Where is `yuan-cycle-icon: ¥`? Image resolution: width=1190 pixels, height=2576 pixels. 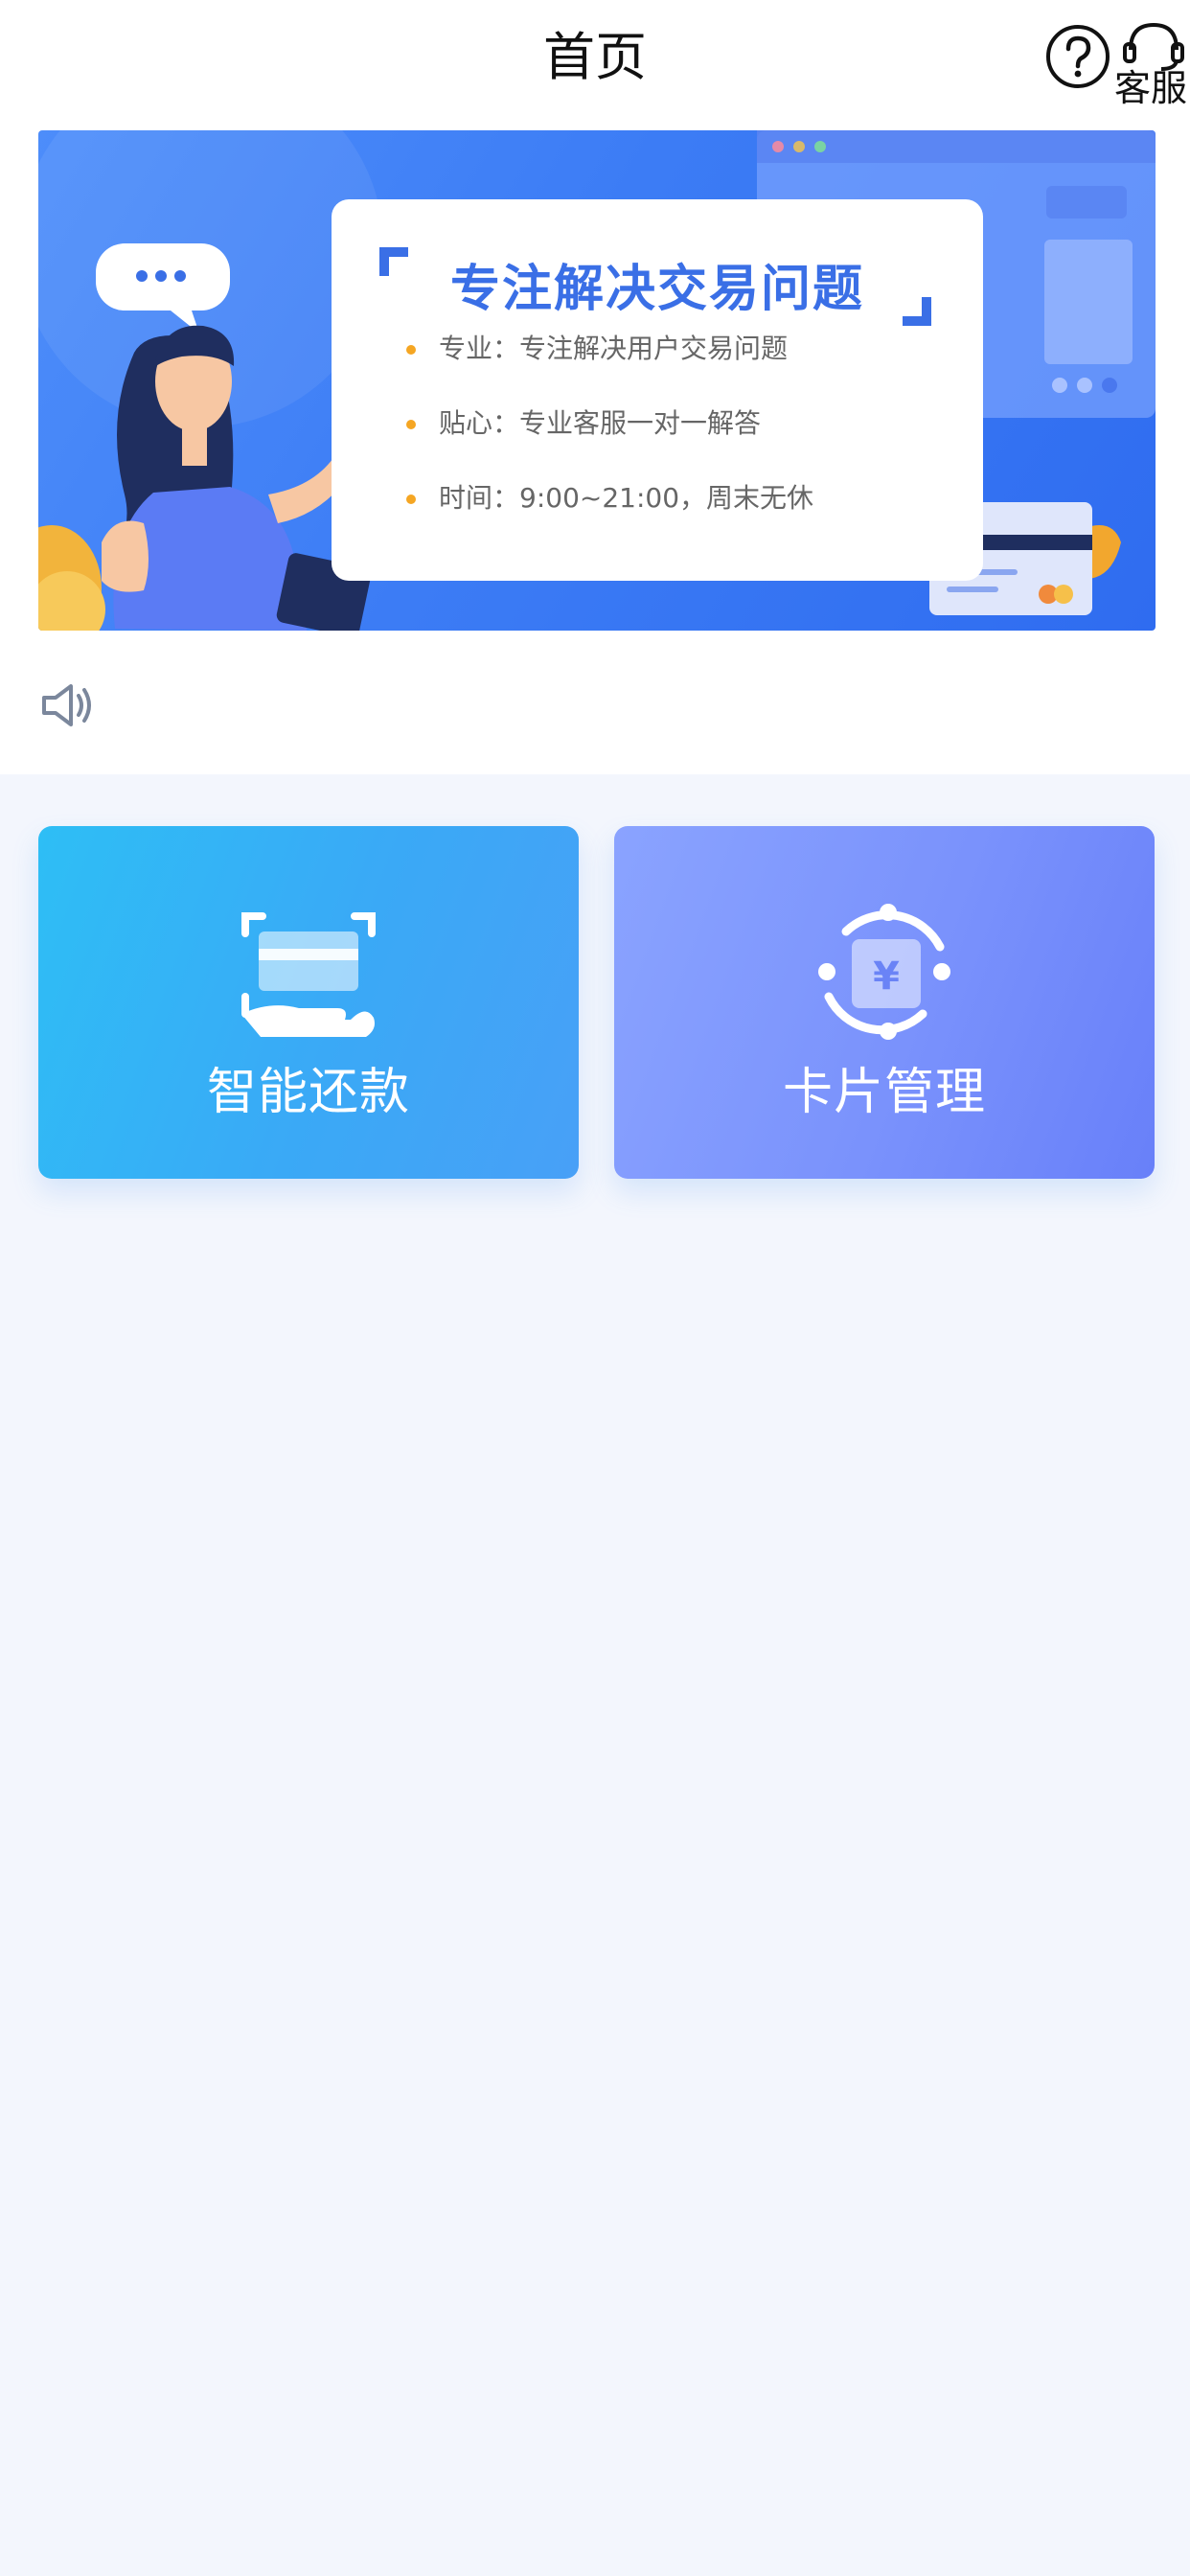 yuan-cycle-icon: ¥ is located at coordinates (884, 972).